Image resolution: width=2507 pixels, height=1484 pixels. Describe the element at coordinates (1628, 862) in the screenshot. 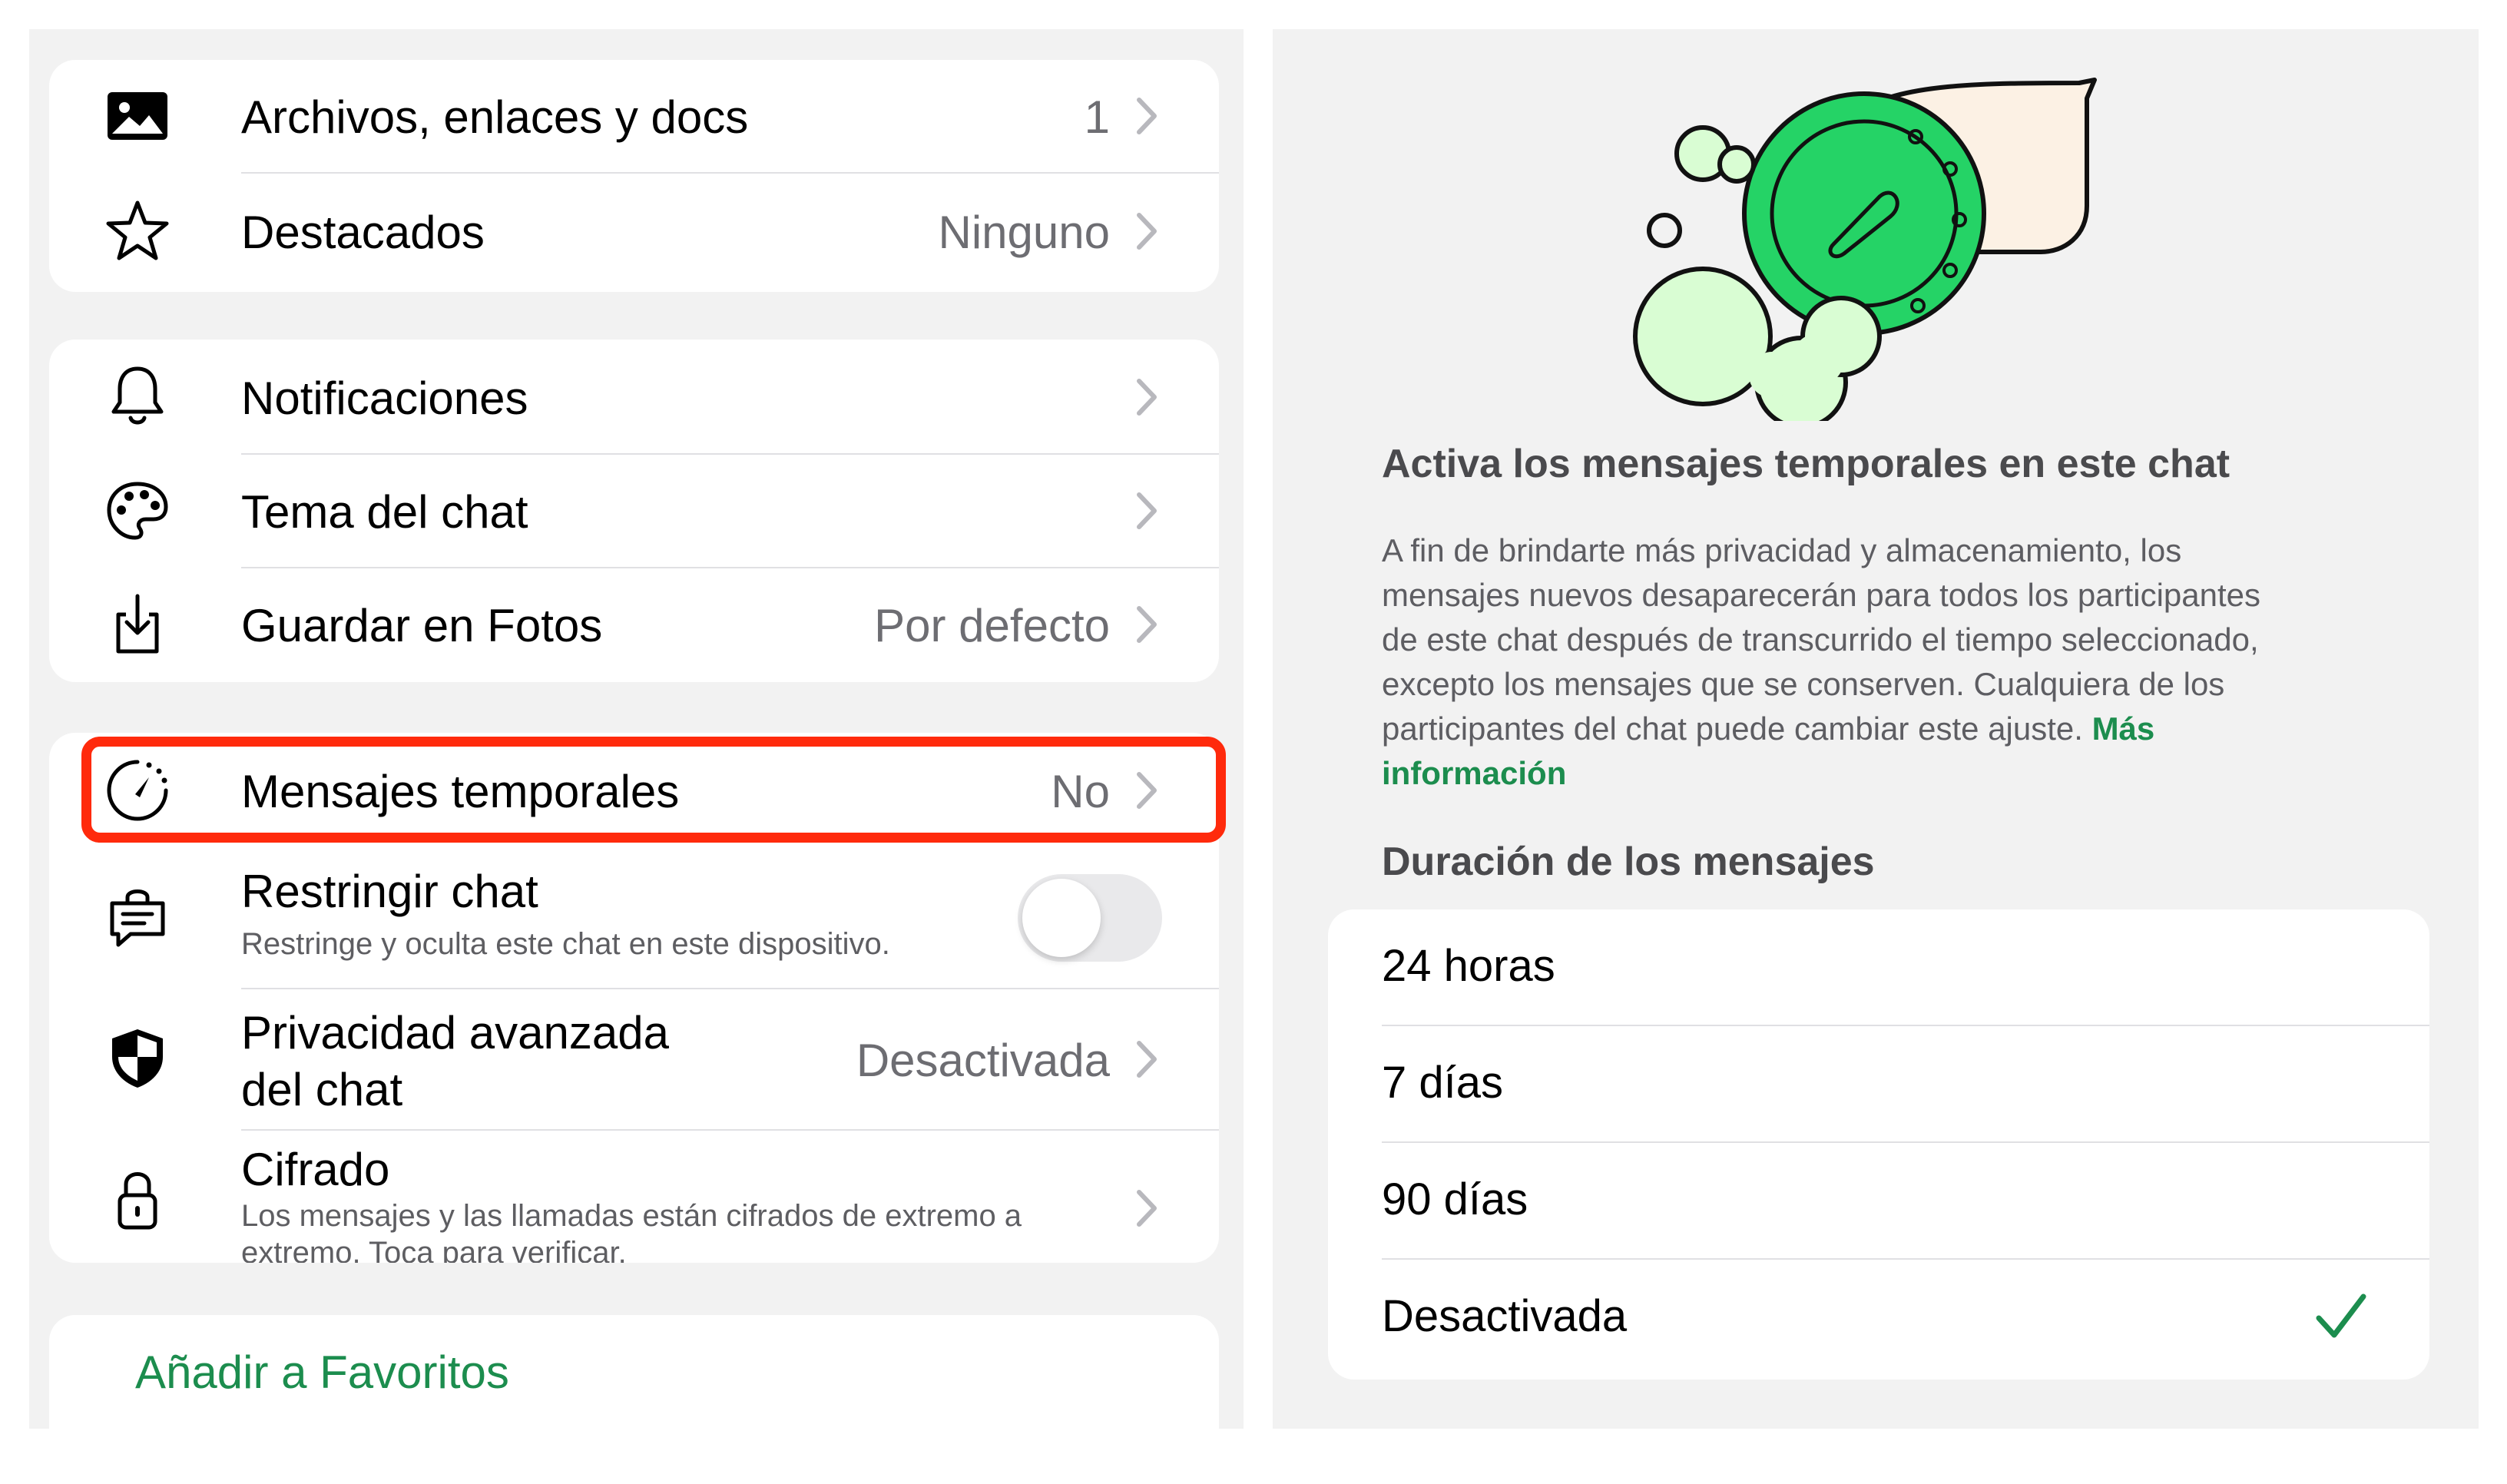

I see `duration-header: Duración de los mensajes` at that location.